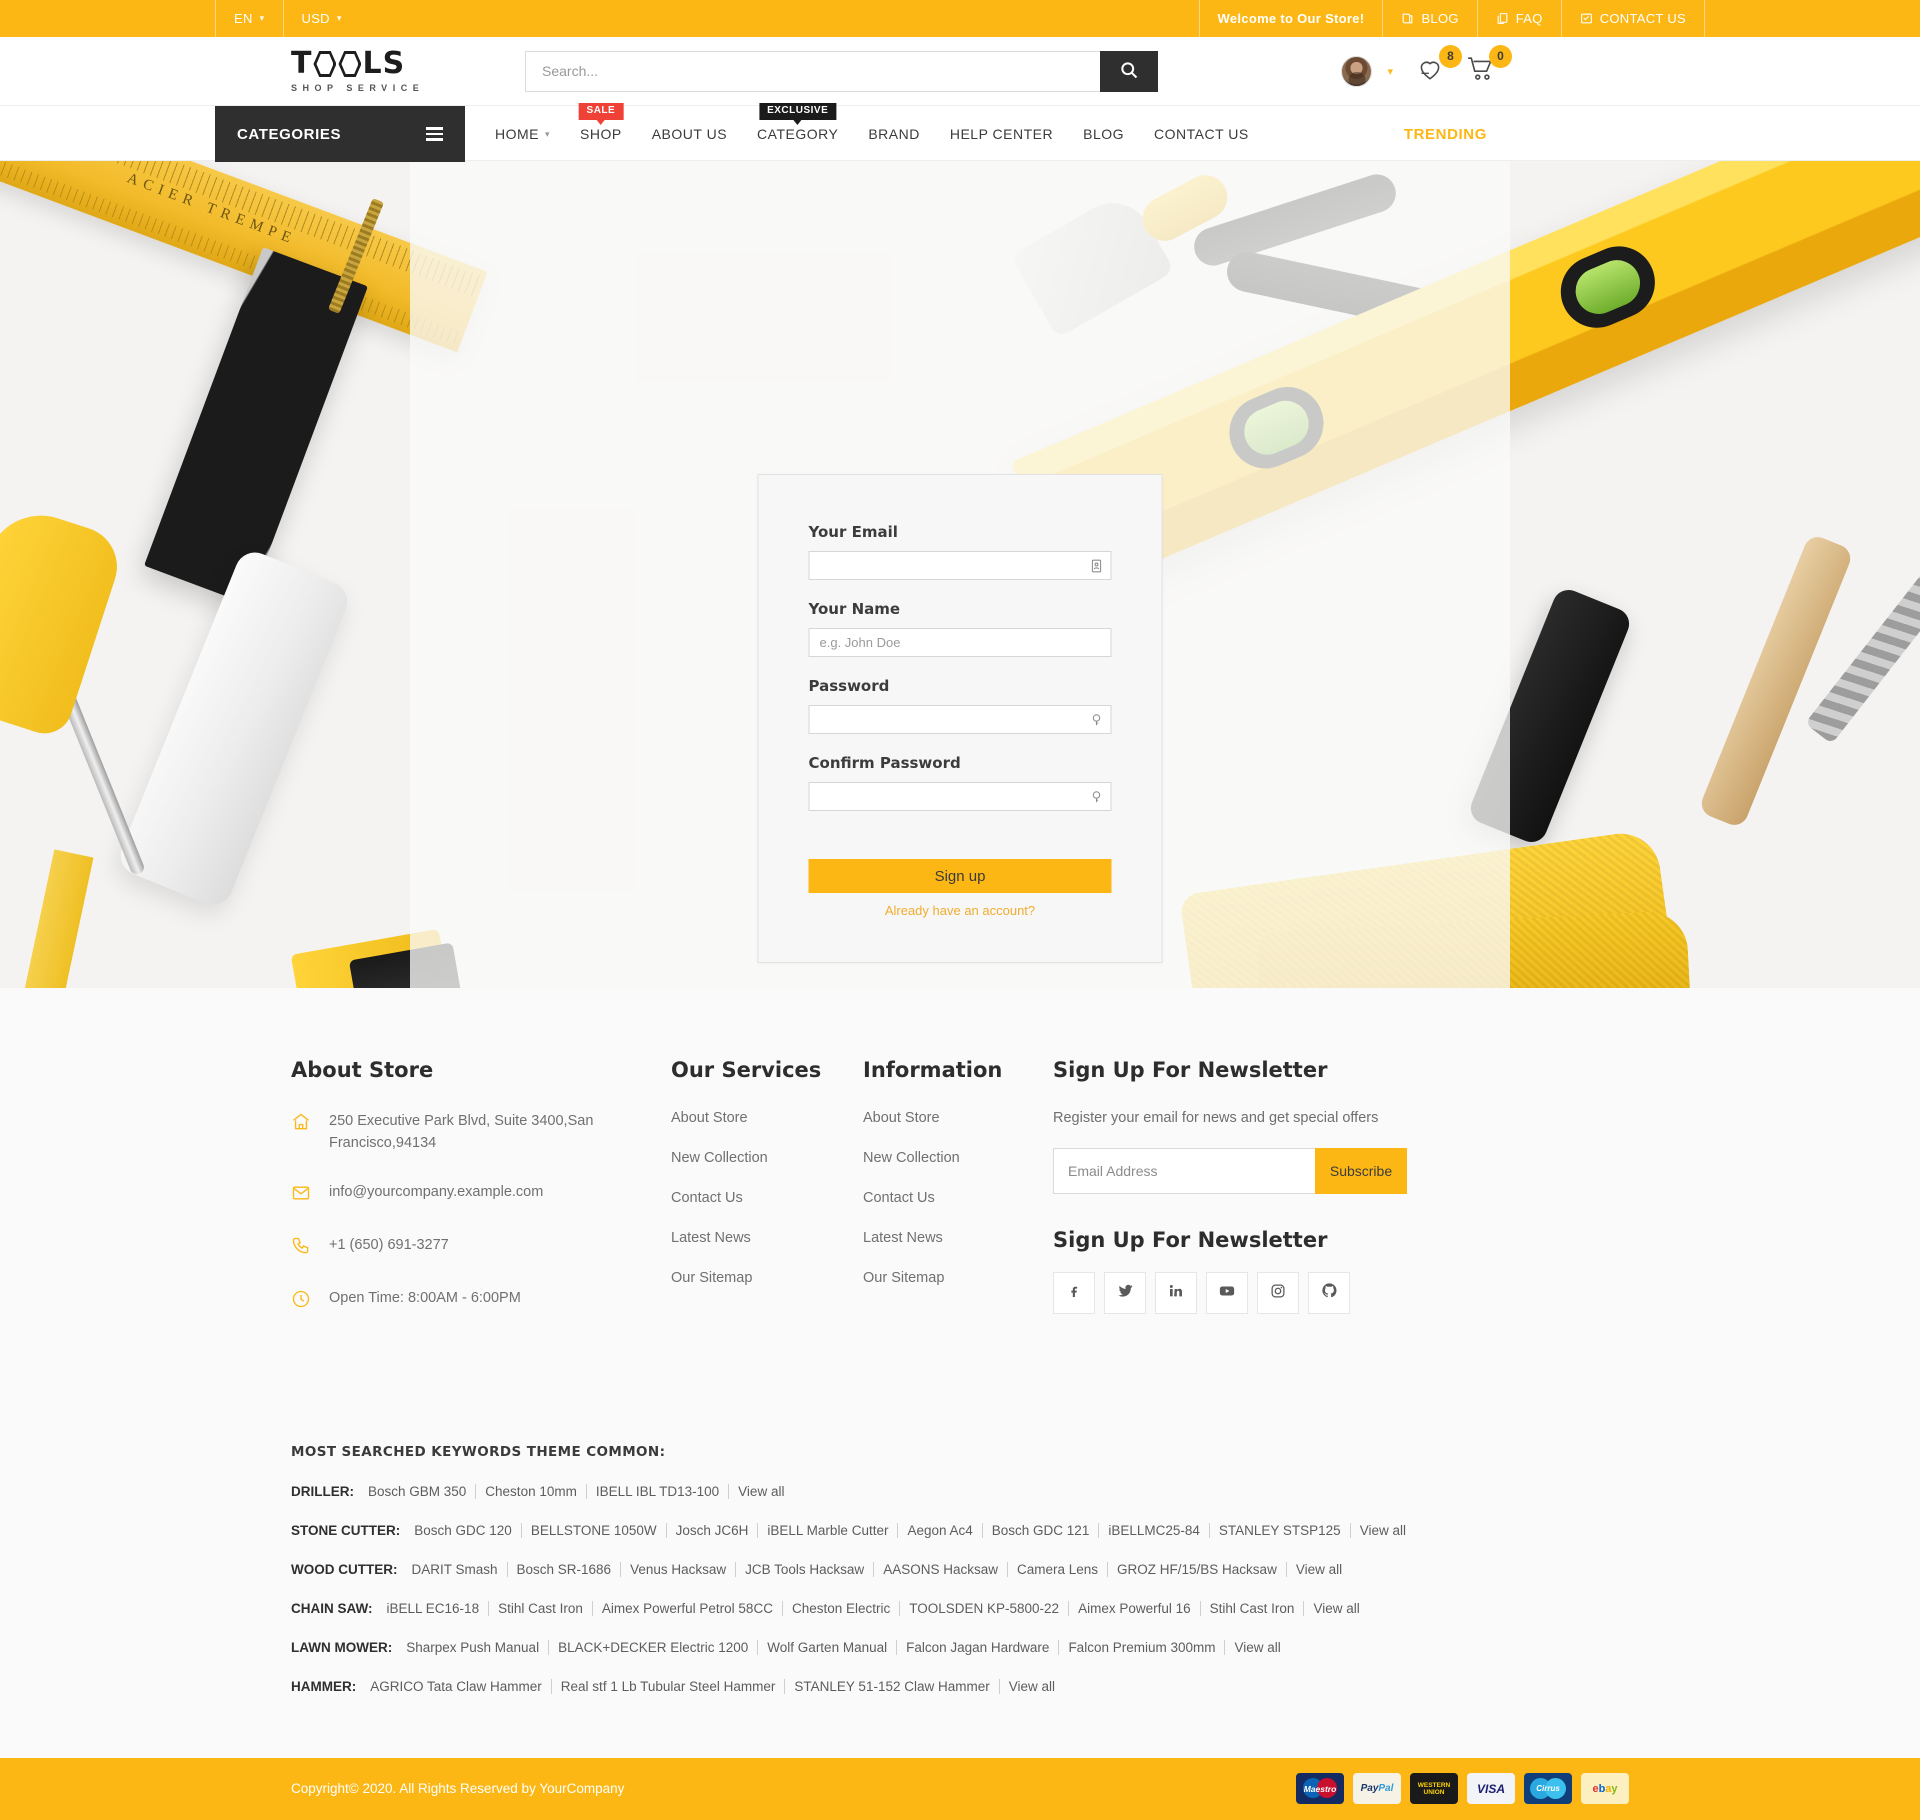 The height and width of the screenshot is (1820, 1920). Describe the element at coordinates (652, 1647) in the screenshot. I see `keyword-link: BLACK+DECKER Electric 1200` at that location.